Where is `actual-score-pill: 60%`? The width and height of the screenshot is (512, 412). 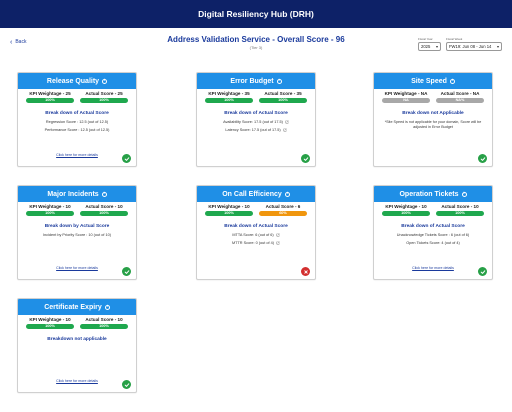
actual-score-pill: 60% is located at coordinates (283, 213).